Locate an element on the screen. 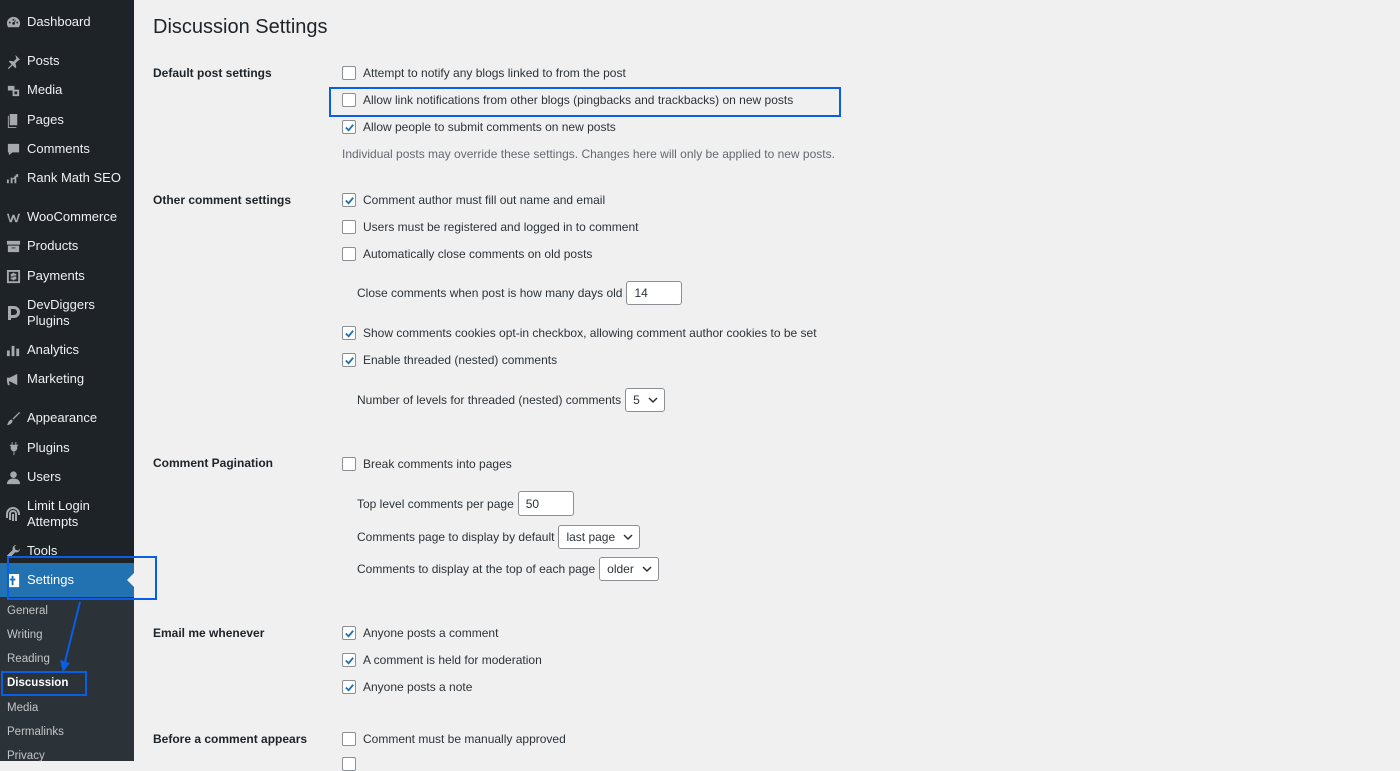 The height and width of the screenshot is (771, 1400). page-title: Discussion Settings is located at coordinates (240, 27).